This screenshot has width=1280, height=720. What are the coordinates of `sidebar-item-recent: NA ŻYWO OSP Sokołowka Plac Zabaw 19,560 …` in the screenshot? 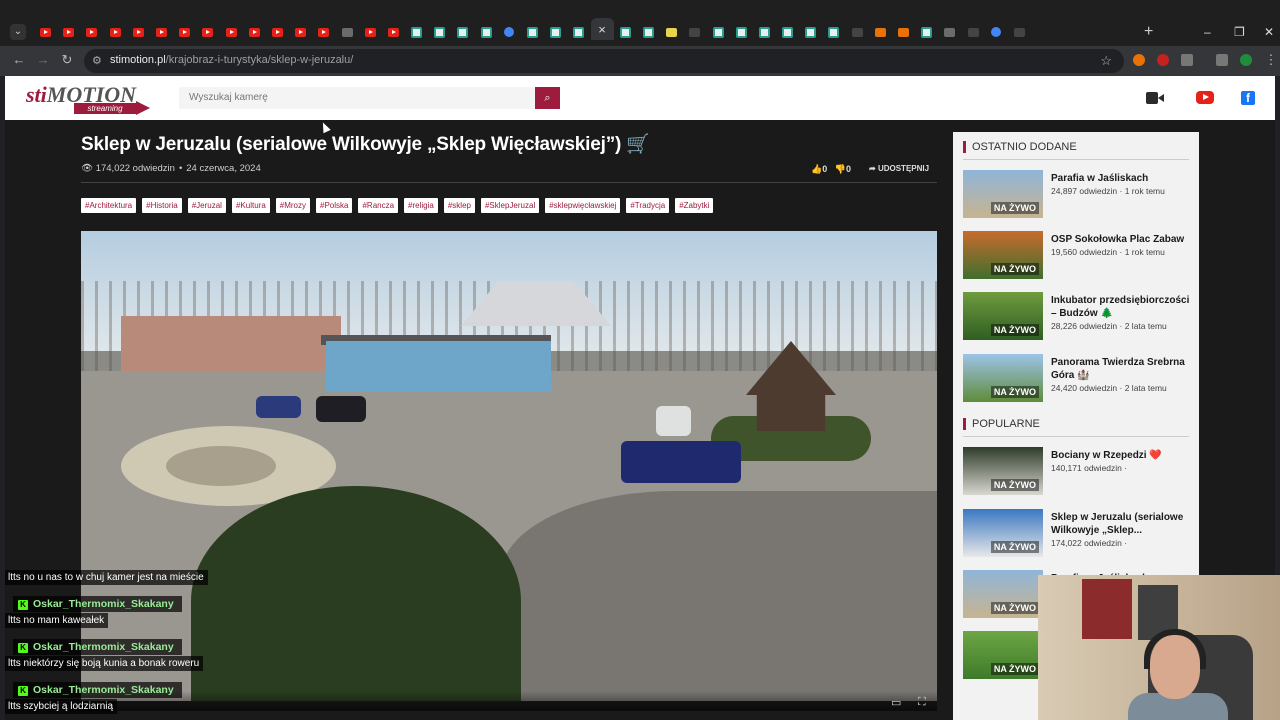 It's located at (1078, 255).